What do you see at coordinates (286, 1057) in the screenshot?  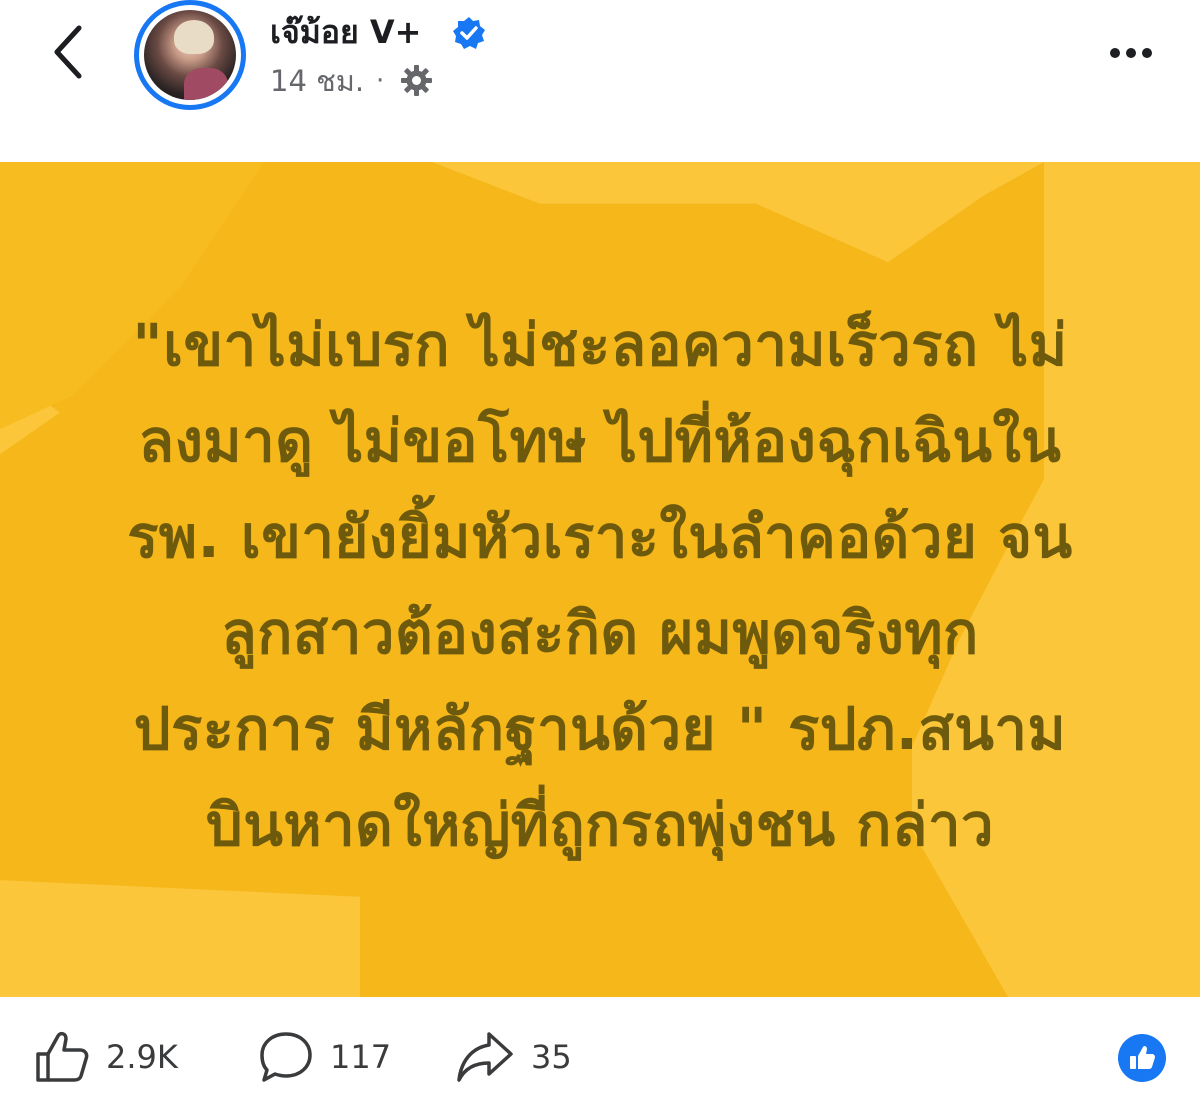 I see `comment-bubble-icon` at bounding box center [286, 1057].